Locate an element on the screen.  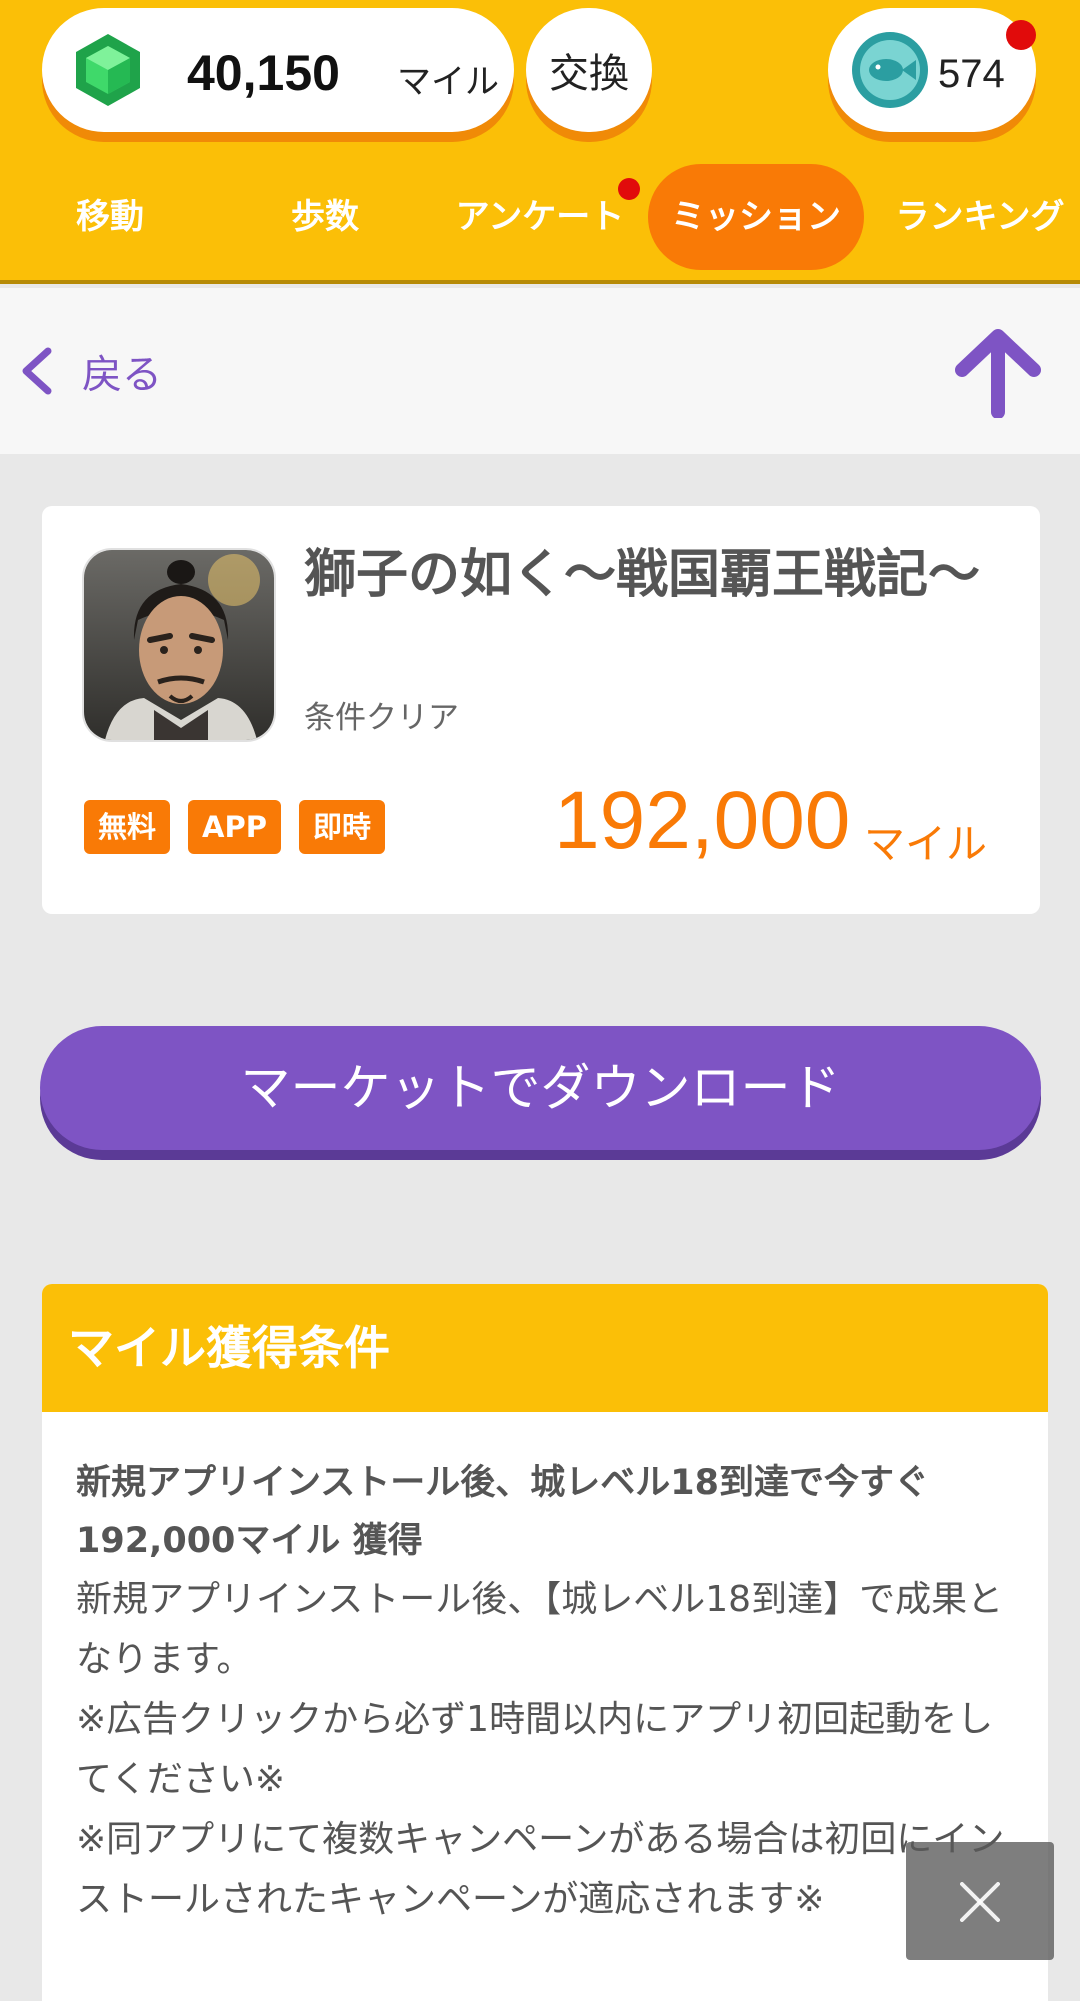
miles-balance: 40,150 マイル is located at coordinates (278, 70).